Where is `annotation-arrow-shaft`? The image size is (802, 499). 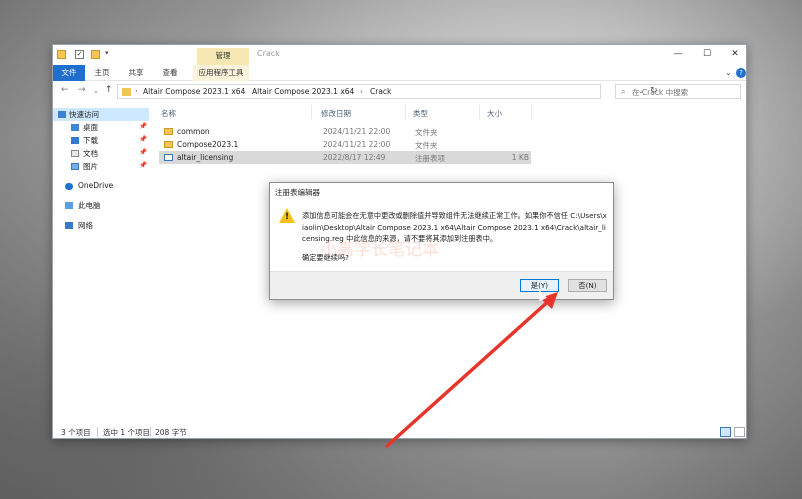 annotation-arrow-shaft is located at coordinates (469, 372).